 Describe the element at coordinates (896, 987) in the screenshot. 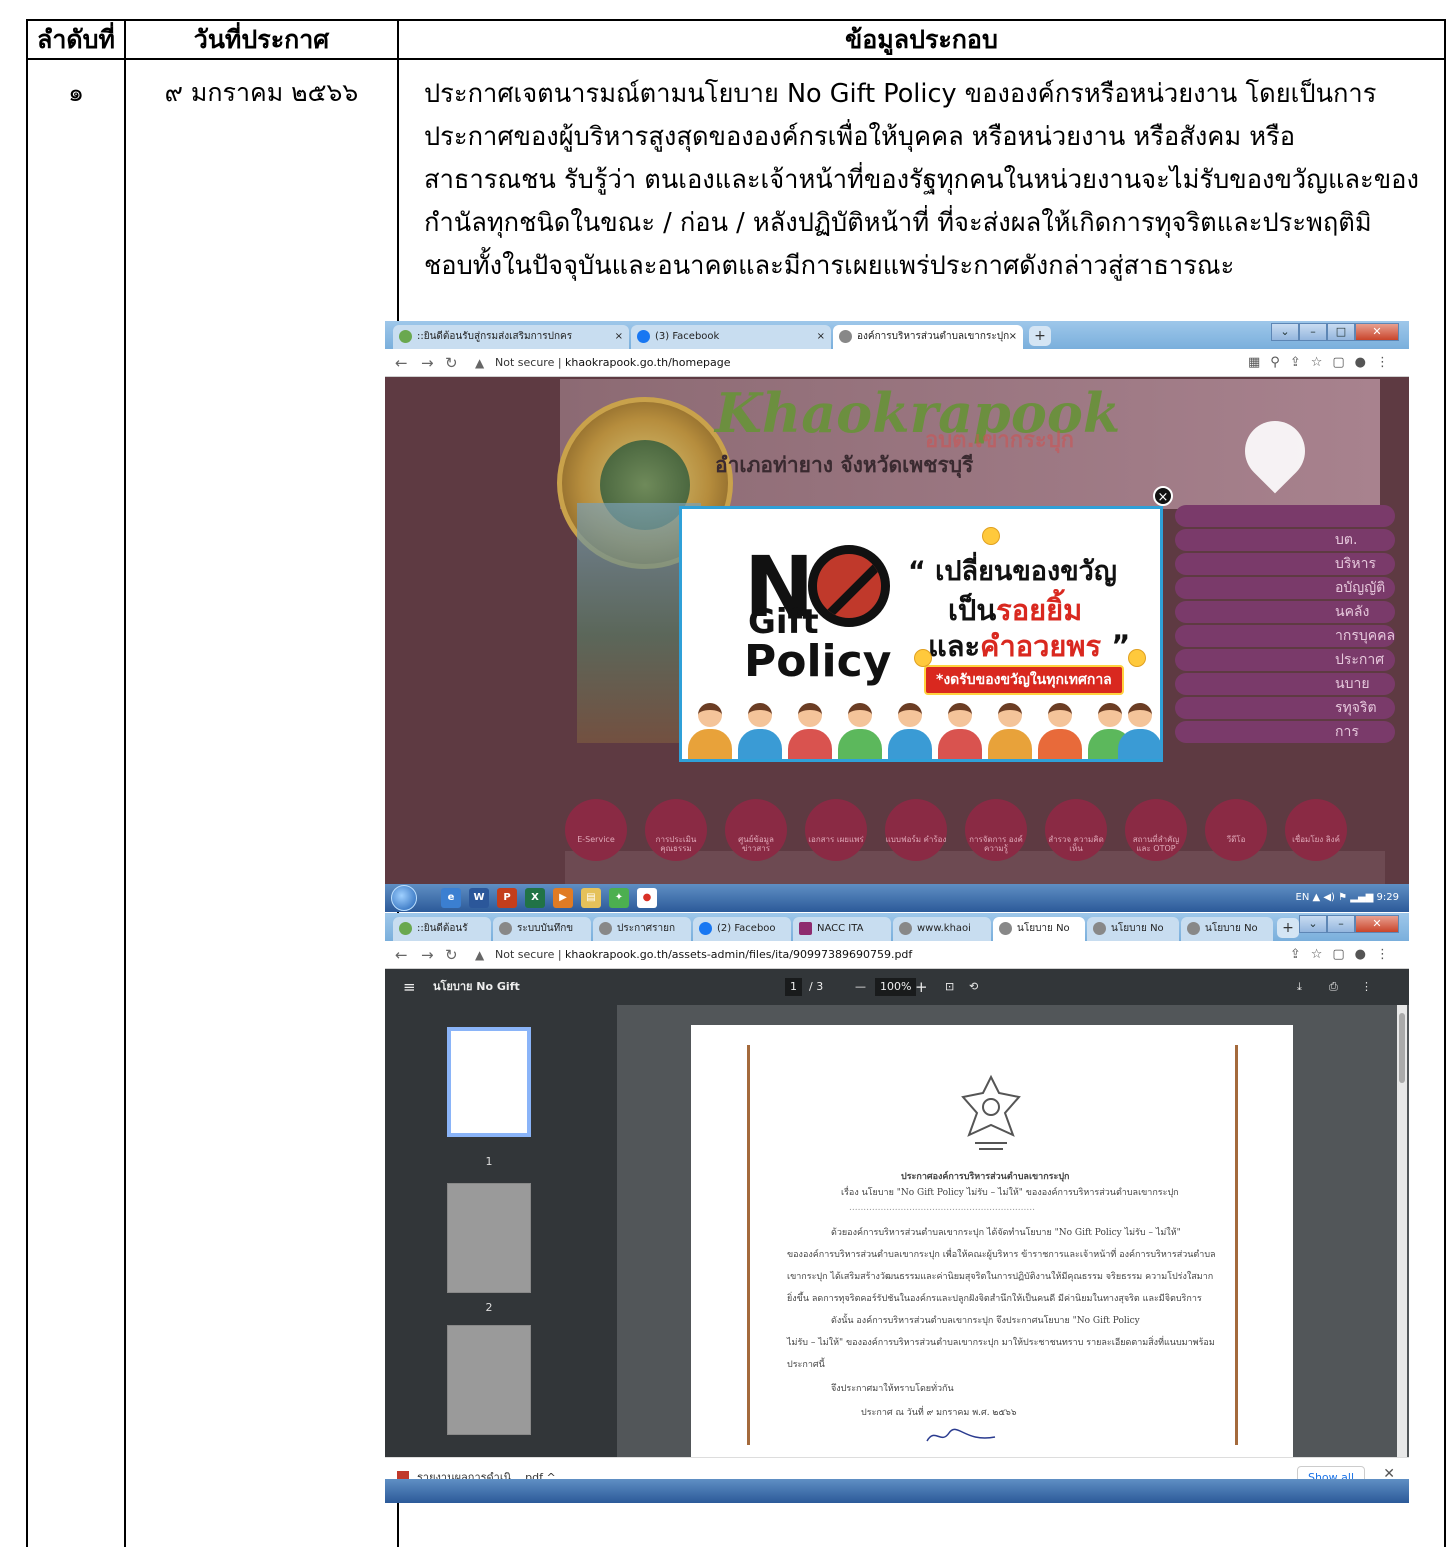

I see `zoom-input: 100%` at that location.